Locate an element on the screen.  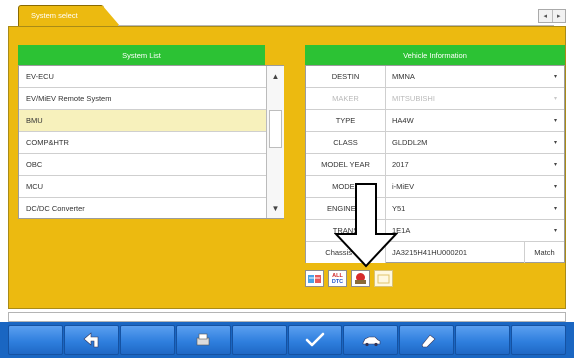
system-item-label: DC/DC Converter is located at coordinates (55, 208).